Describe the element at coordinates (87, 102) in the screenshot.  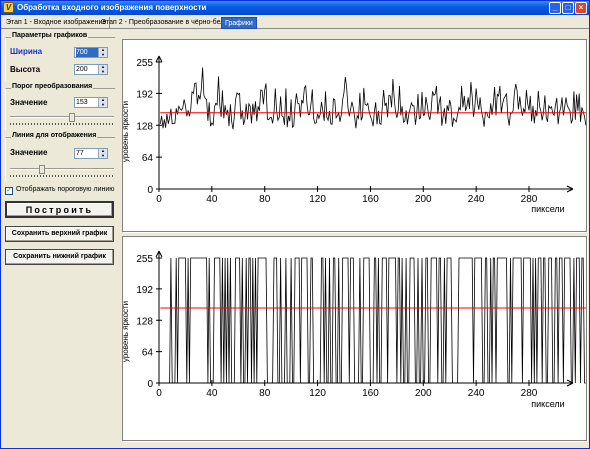
I see `threshold-value: 153` at that location.